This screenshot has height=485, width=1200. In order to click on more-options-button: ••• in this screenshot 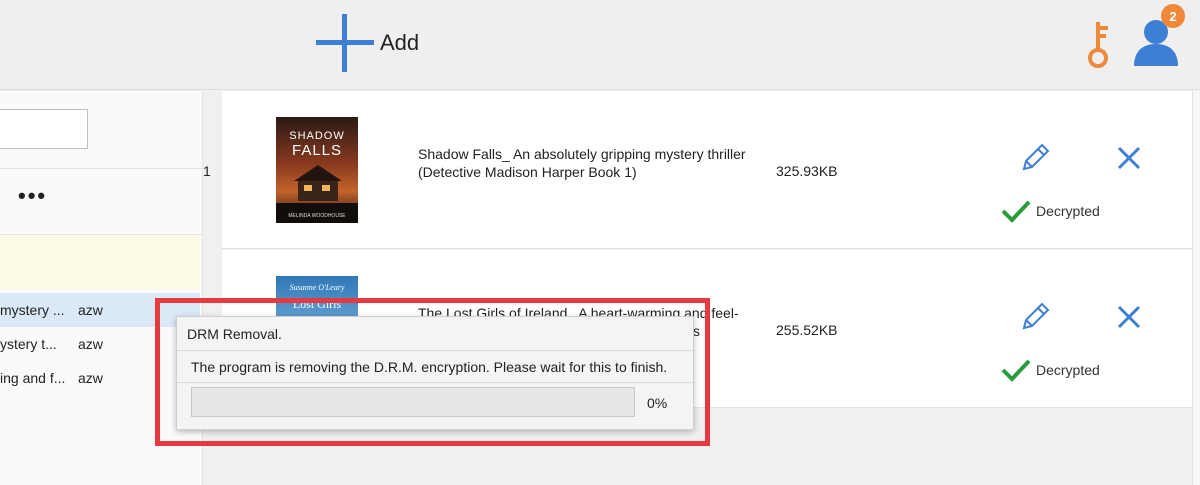, I will do `click(32, 196)`.